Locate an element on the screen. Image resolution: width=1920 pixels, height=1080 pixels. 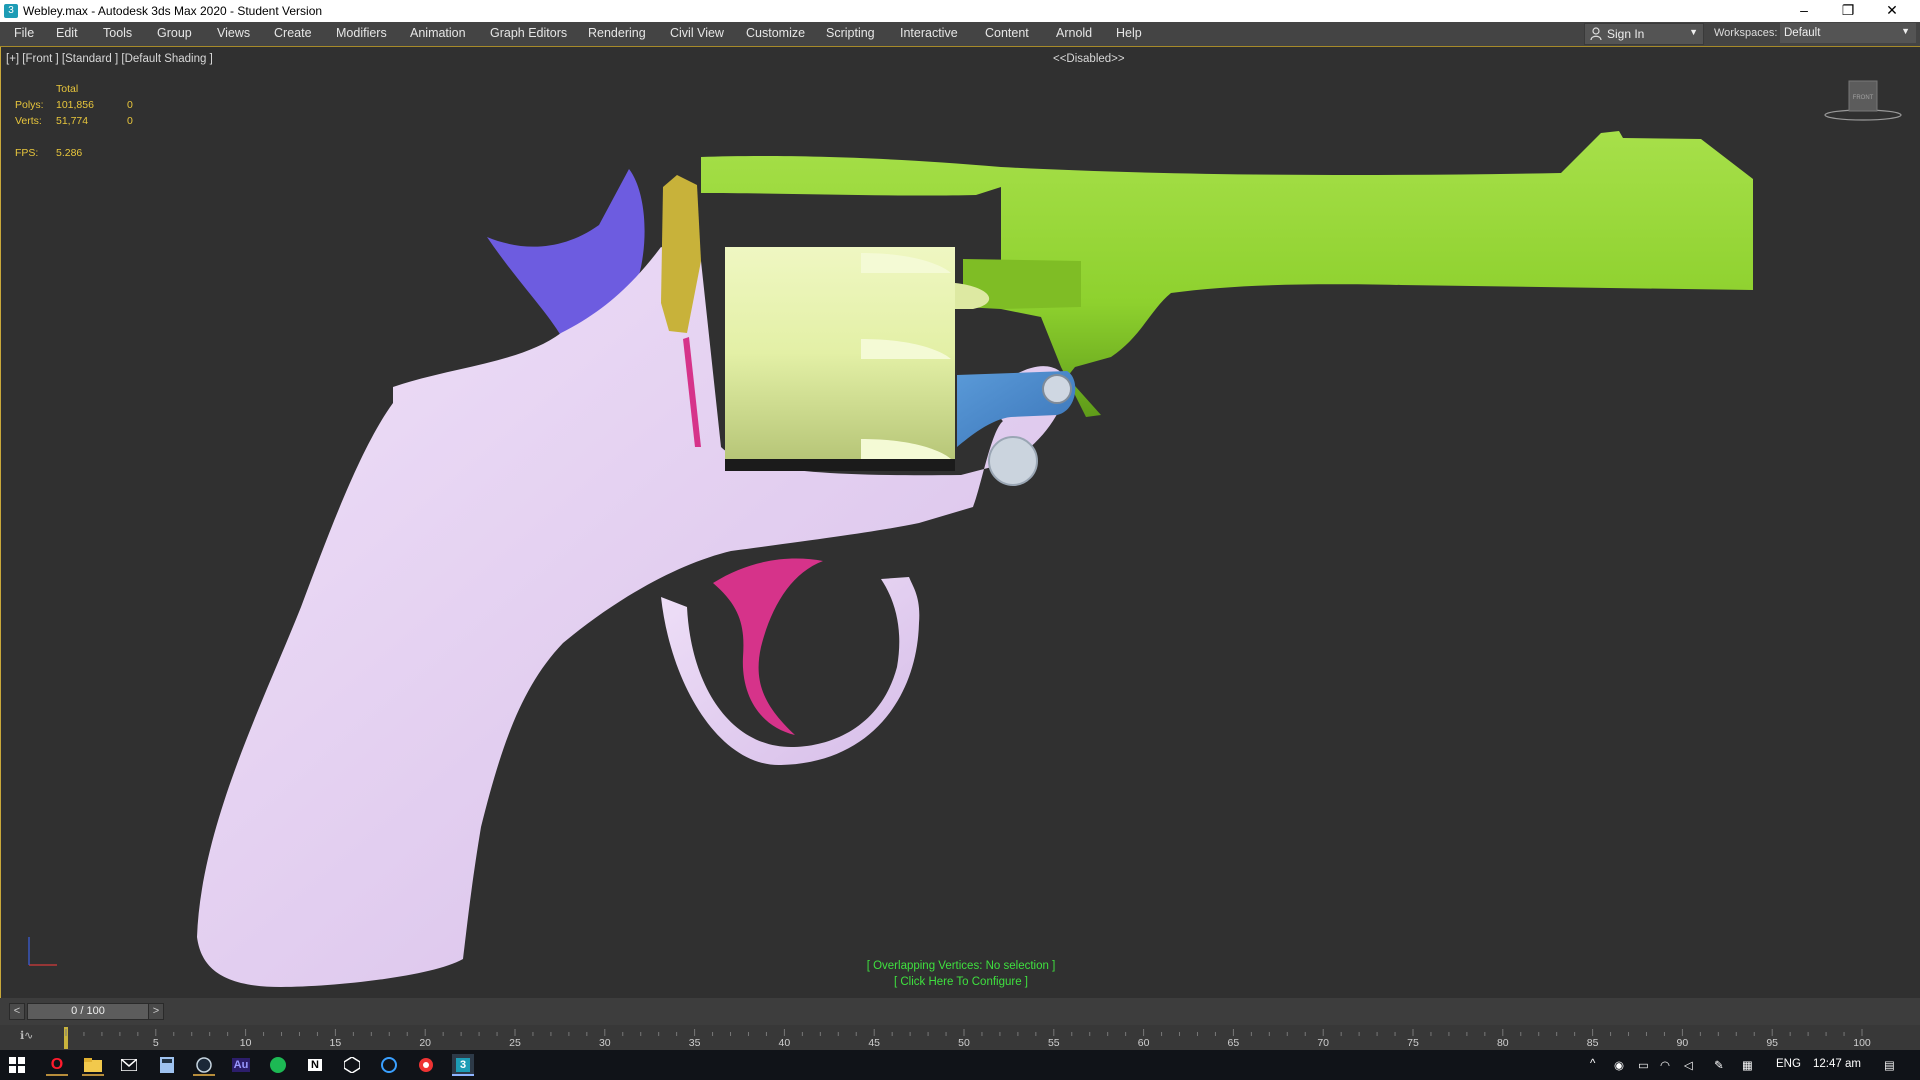
copilot-icon is located at coordinates (389, 1065).